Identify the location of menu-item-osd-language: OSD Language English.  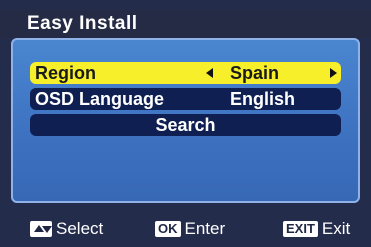
(185, 99).